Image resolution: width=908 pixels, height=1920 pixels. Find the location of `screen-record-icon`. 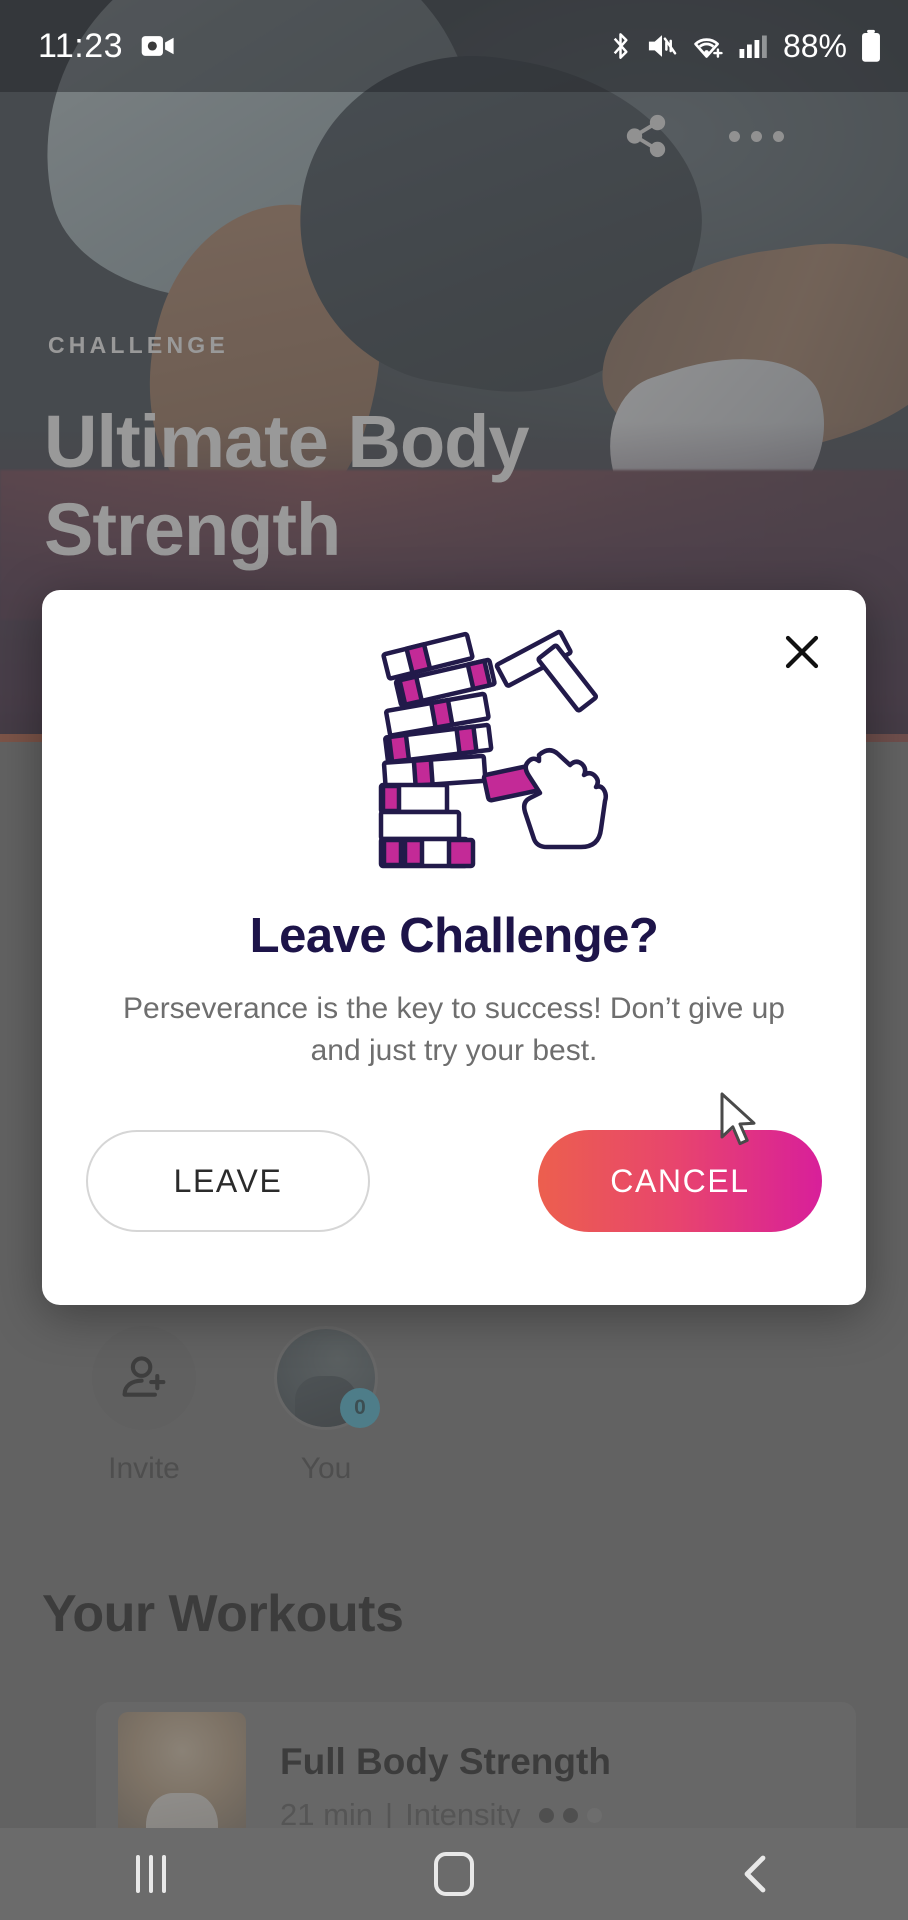

screen-record-icon is located at coordinates (157, 46).